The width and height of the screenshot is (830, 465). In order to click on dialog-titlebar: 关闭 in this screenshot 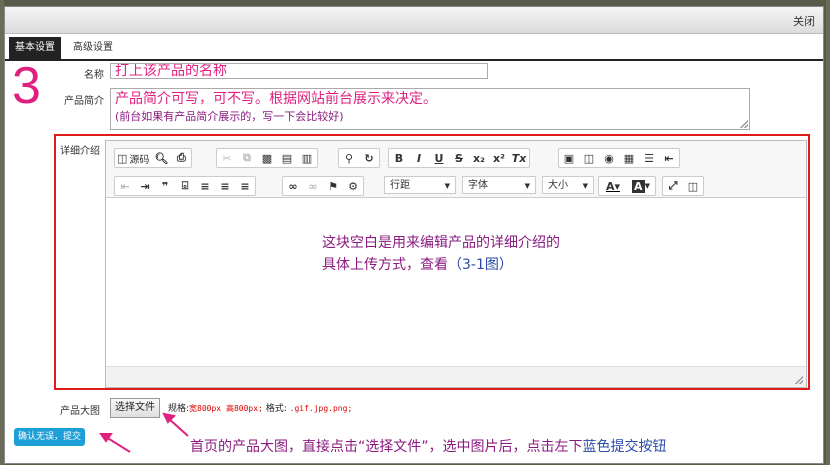, I will do `click(414, 20)`.